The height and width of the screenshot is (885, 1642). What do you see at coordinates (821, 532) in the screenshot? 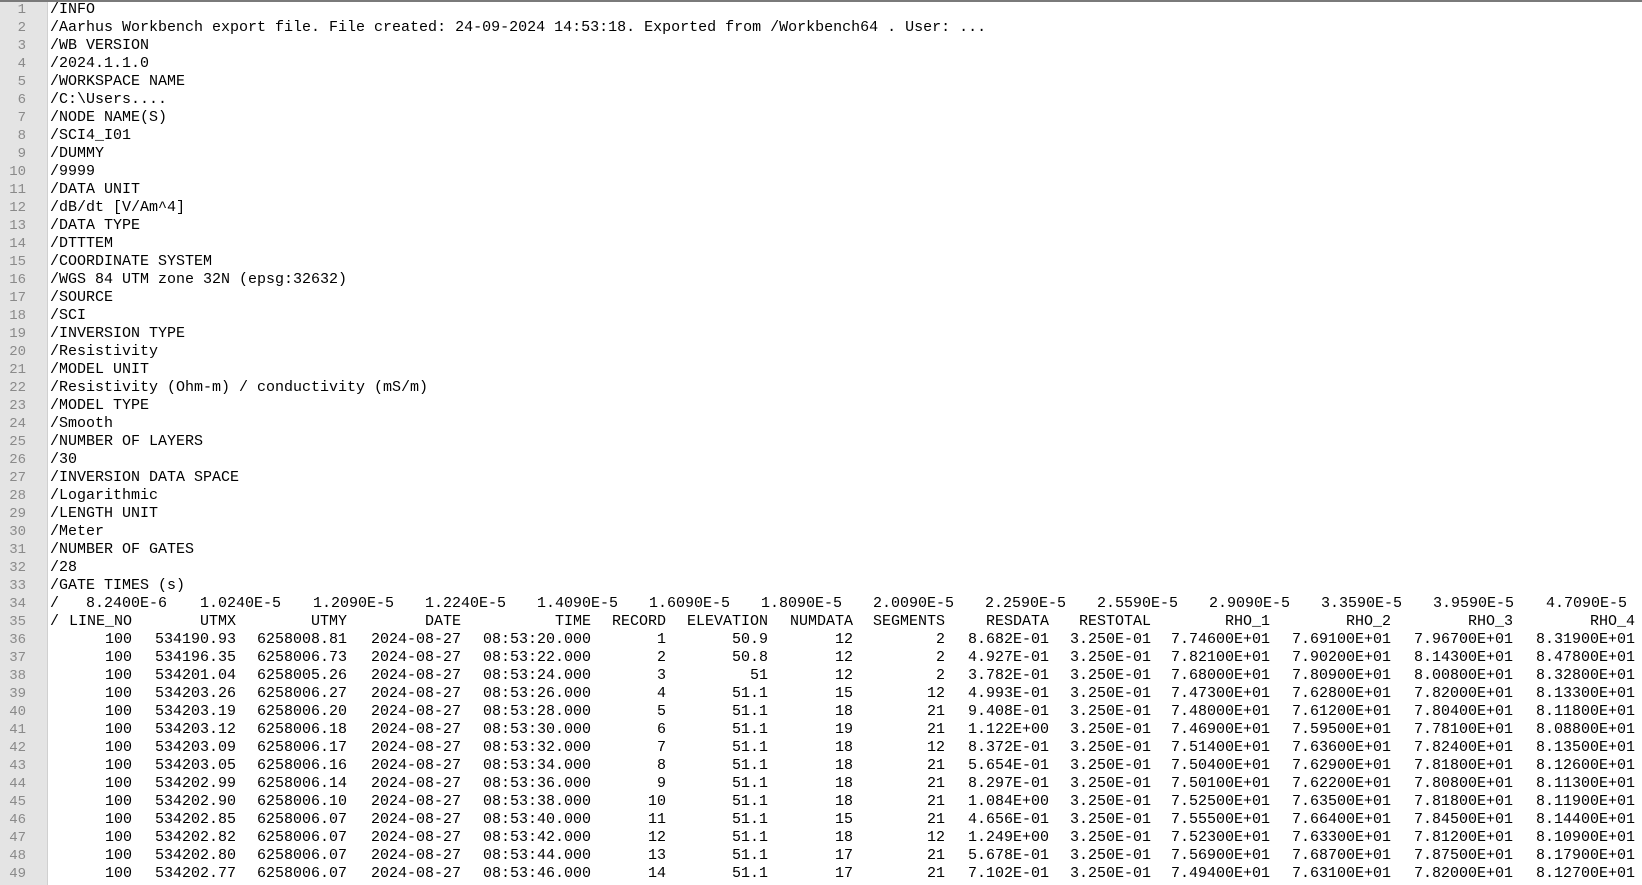
I see `header-line: 30/Meter` at bounding box center [821, 532].